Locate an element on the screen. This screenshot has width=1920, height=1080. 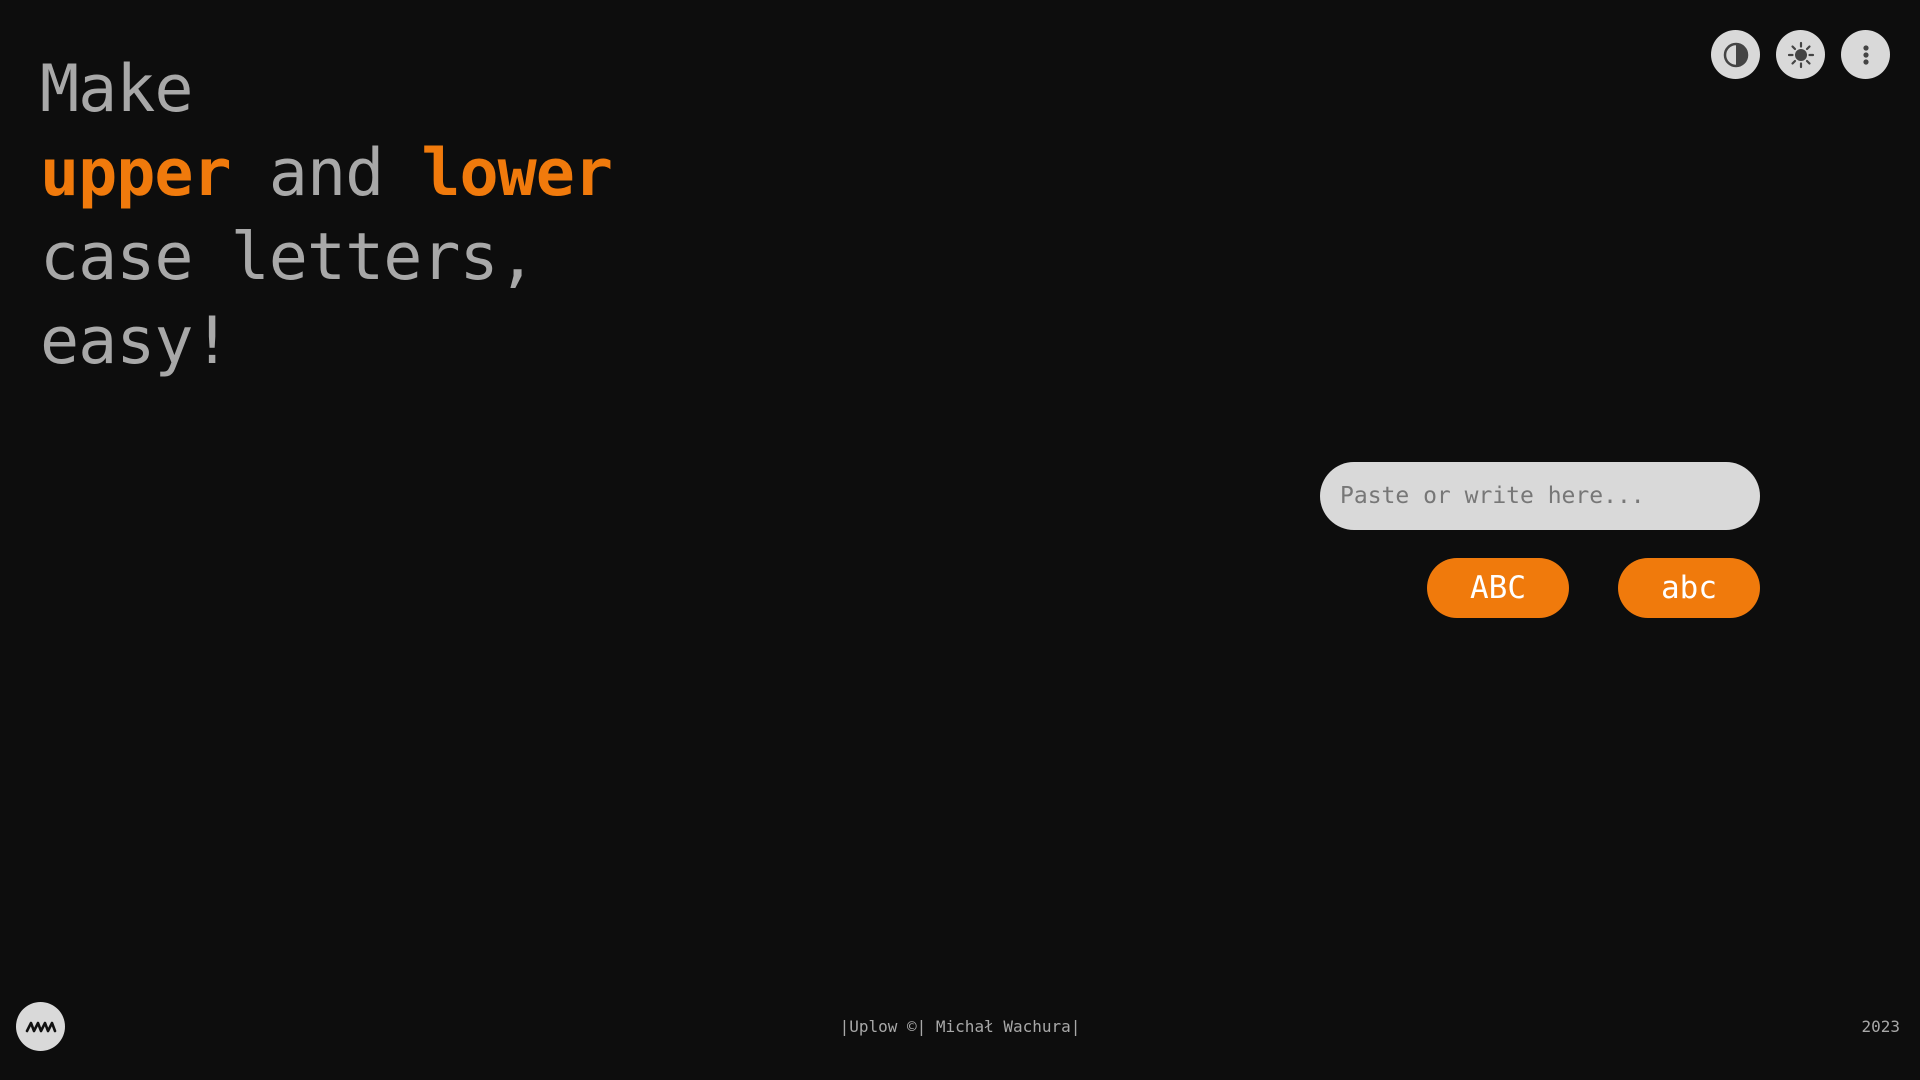
lowercase-button: abc is located at coordinates (1689, 588).